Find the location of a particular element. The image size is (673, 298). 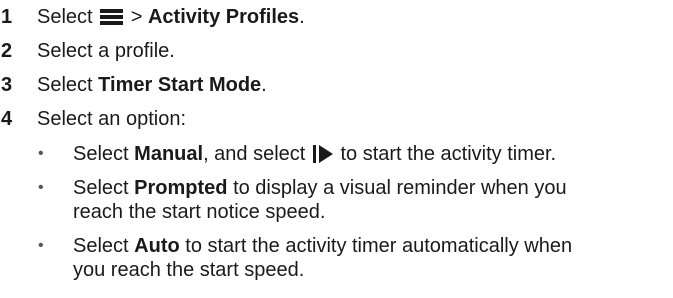

bullet-line-2: you reach the start speed. is located at coordinates (189, 270).